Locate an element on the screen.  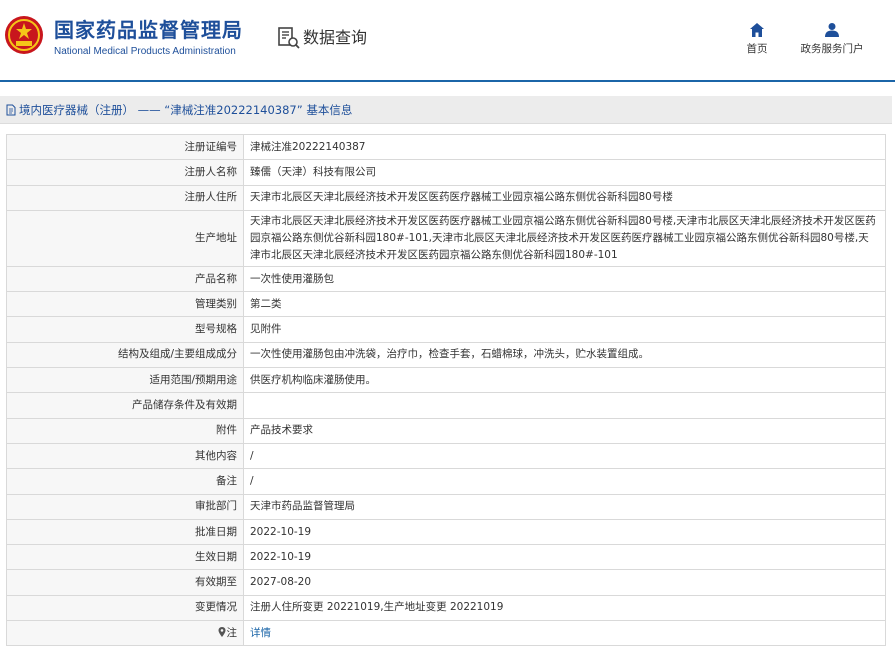
nav-home-label: 首页 is located at coordinates (757, 49).